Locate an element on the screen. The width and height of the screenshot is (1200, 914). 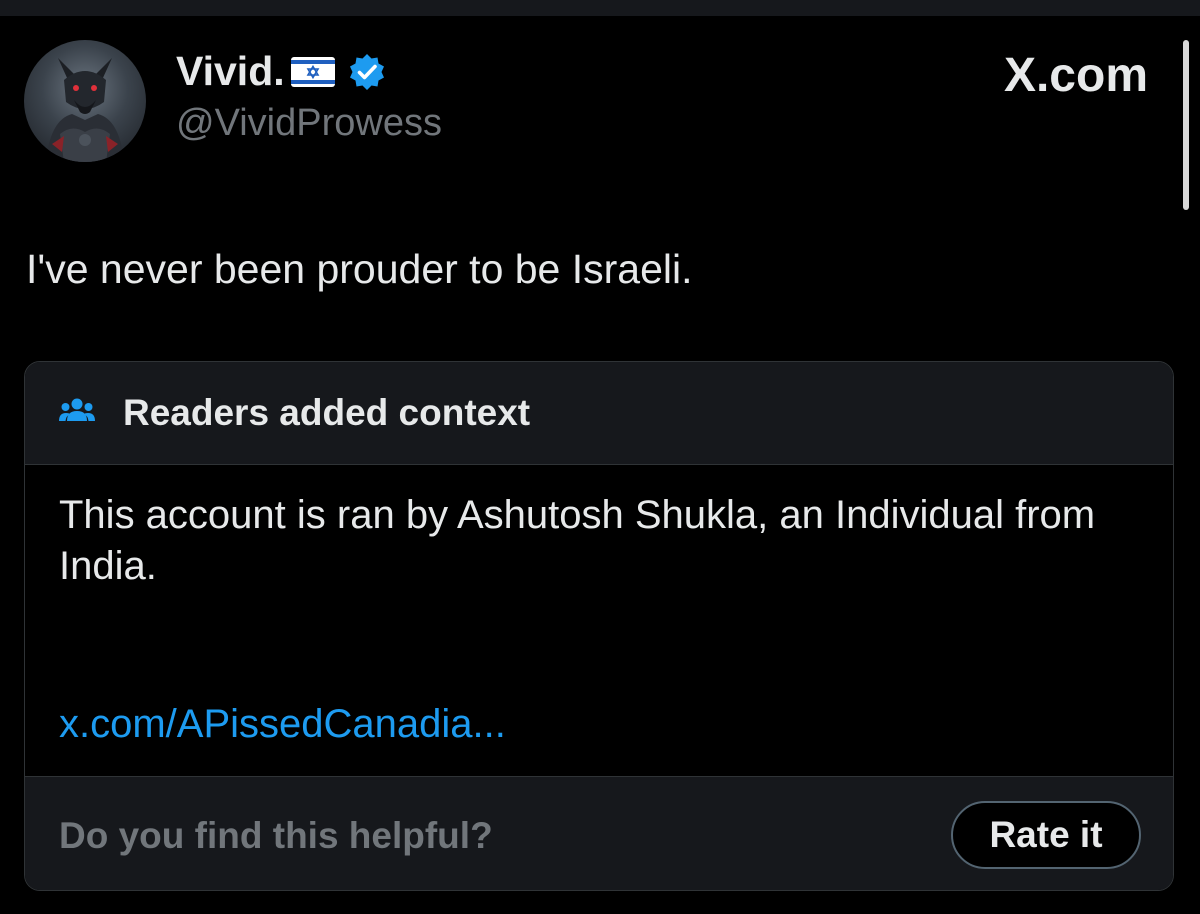
author-name-row: Vivid. is located at coordinates (281, 71).